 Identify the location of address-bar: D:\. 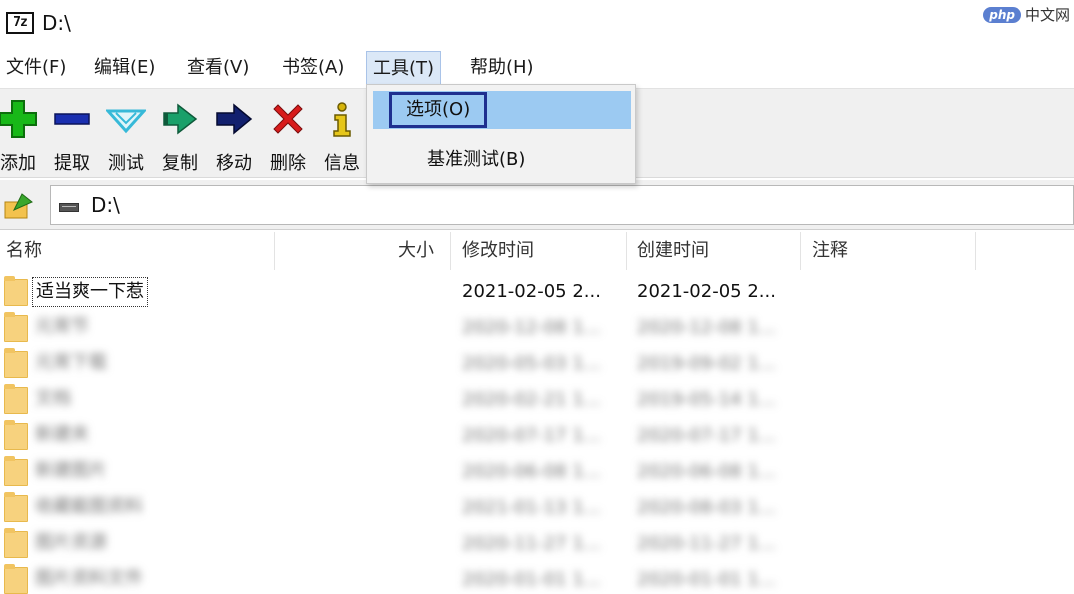
(537, 205).